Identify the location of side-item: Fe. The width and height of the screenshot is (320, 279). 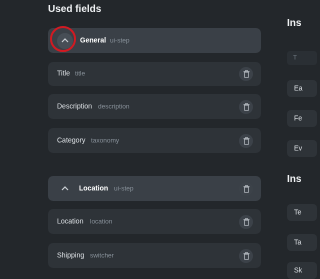
(302, 118).